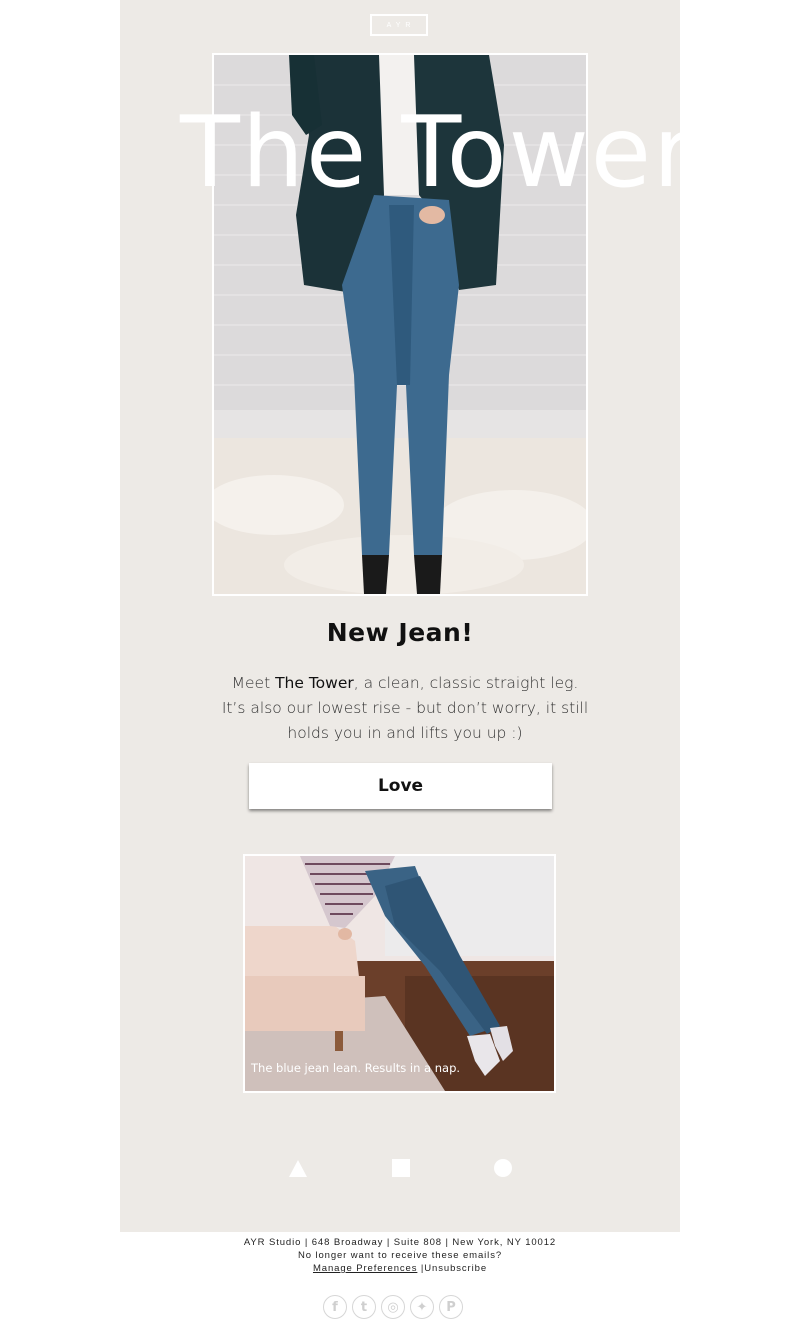 This screenshot has height=1325, width=800. Describe the element at coordinates (455, 1268) in the screenshot. I see `unsubscribe-link: Unsubscribe` at that location.